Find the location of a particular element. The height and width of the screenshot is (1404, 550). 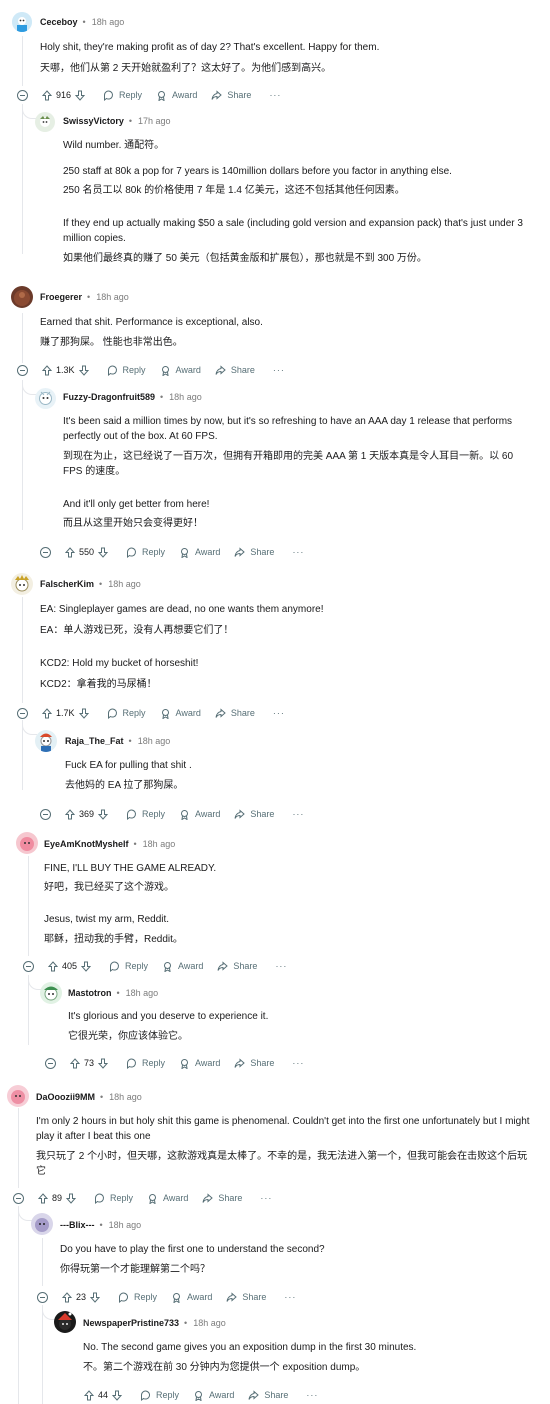

comment-username: Fuzzy-Dragonfruit589 • 18h ago is located at coordinates (132, 397).